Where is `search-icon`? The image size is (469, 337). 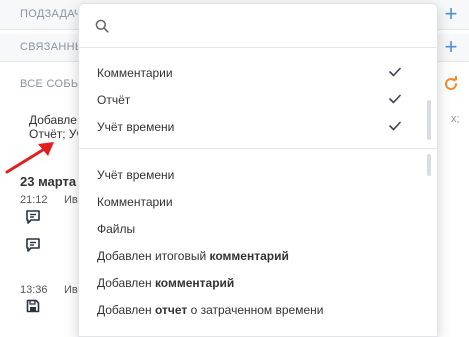 search-icon is located at coordinates (102, 26).